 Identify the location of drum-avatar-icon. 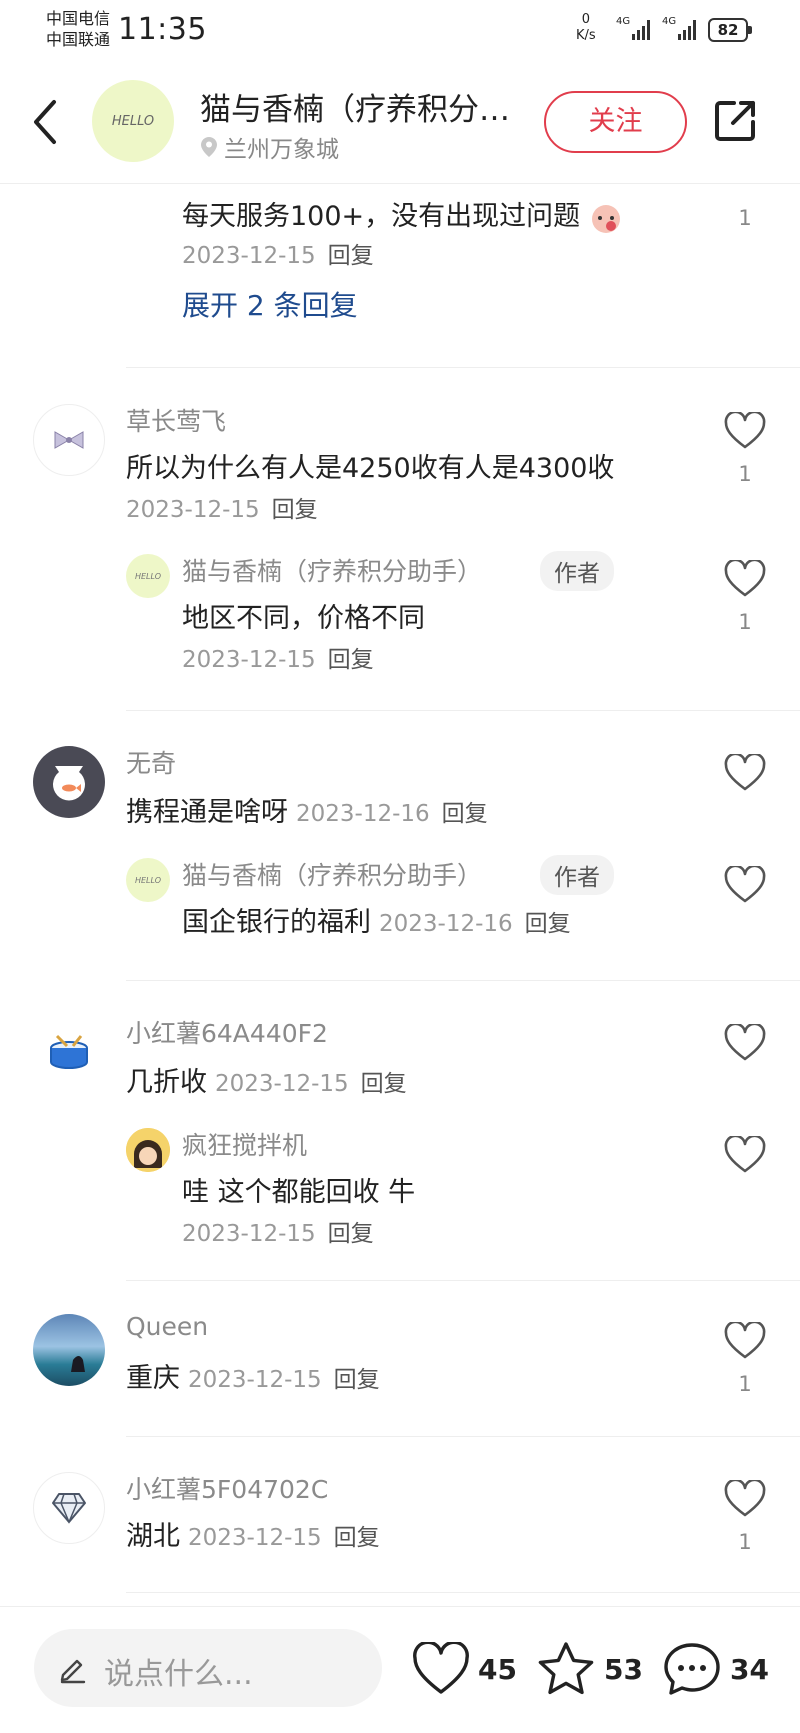
(69, 1051).